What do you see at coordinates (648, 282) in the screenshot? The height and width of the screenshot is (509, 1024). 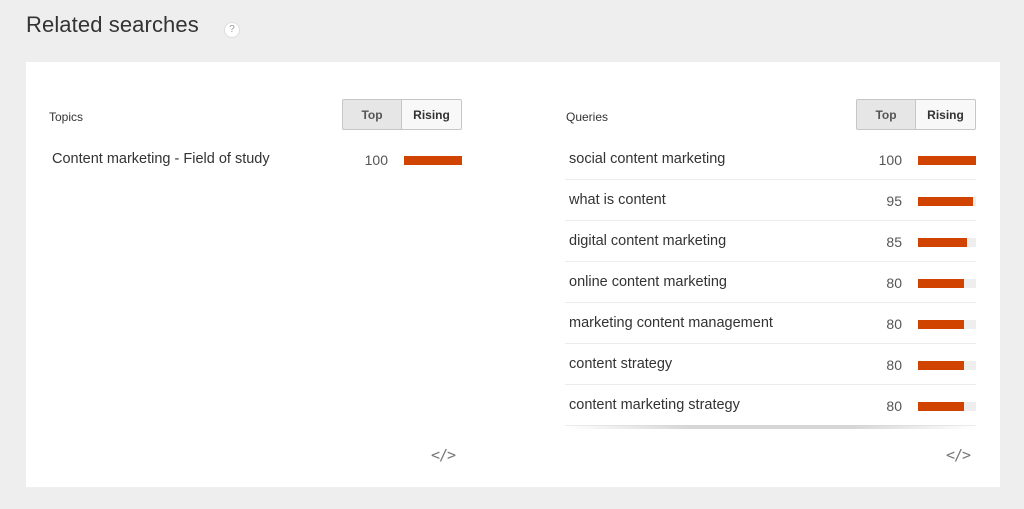 I see `list-item-label: online content marketing` at bounding box center [648, 282].